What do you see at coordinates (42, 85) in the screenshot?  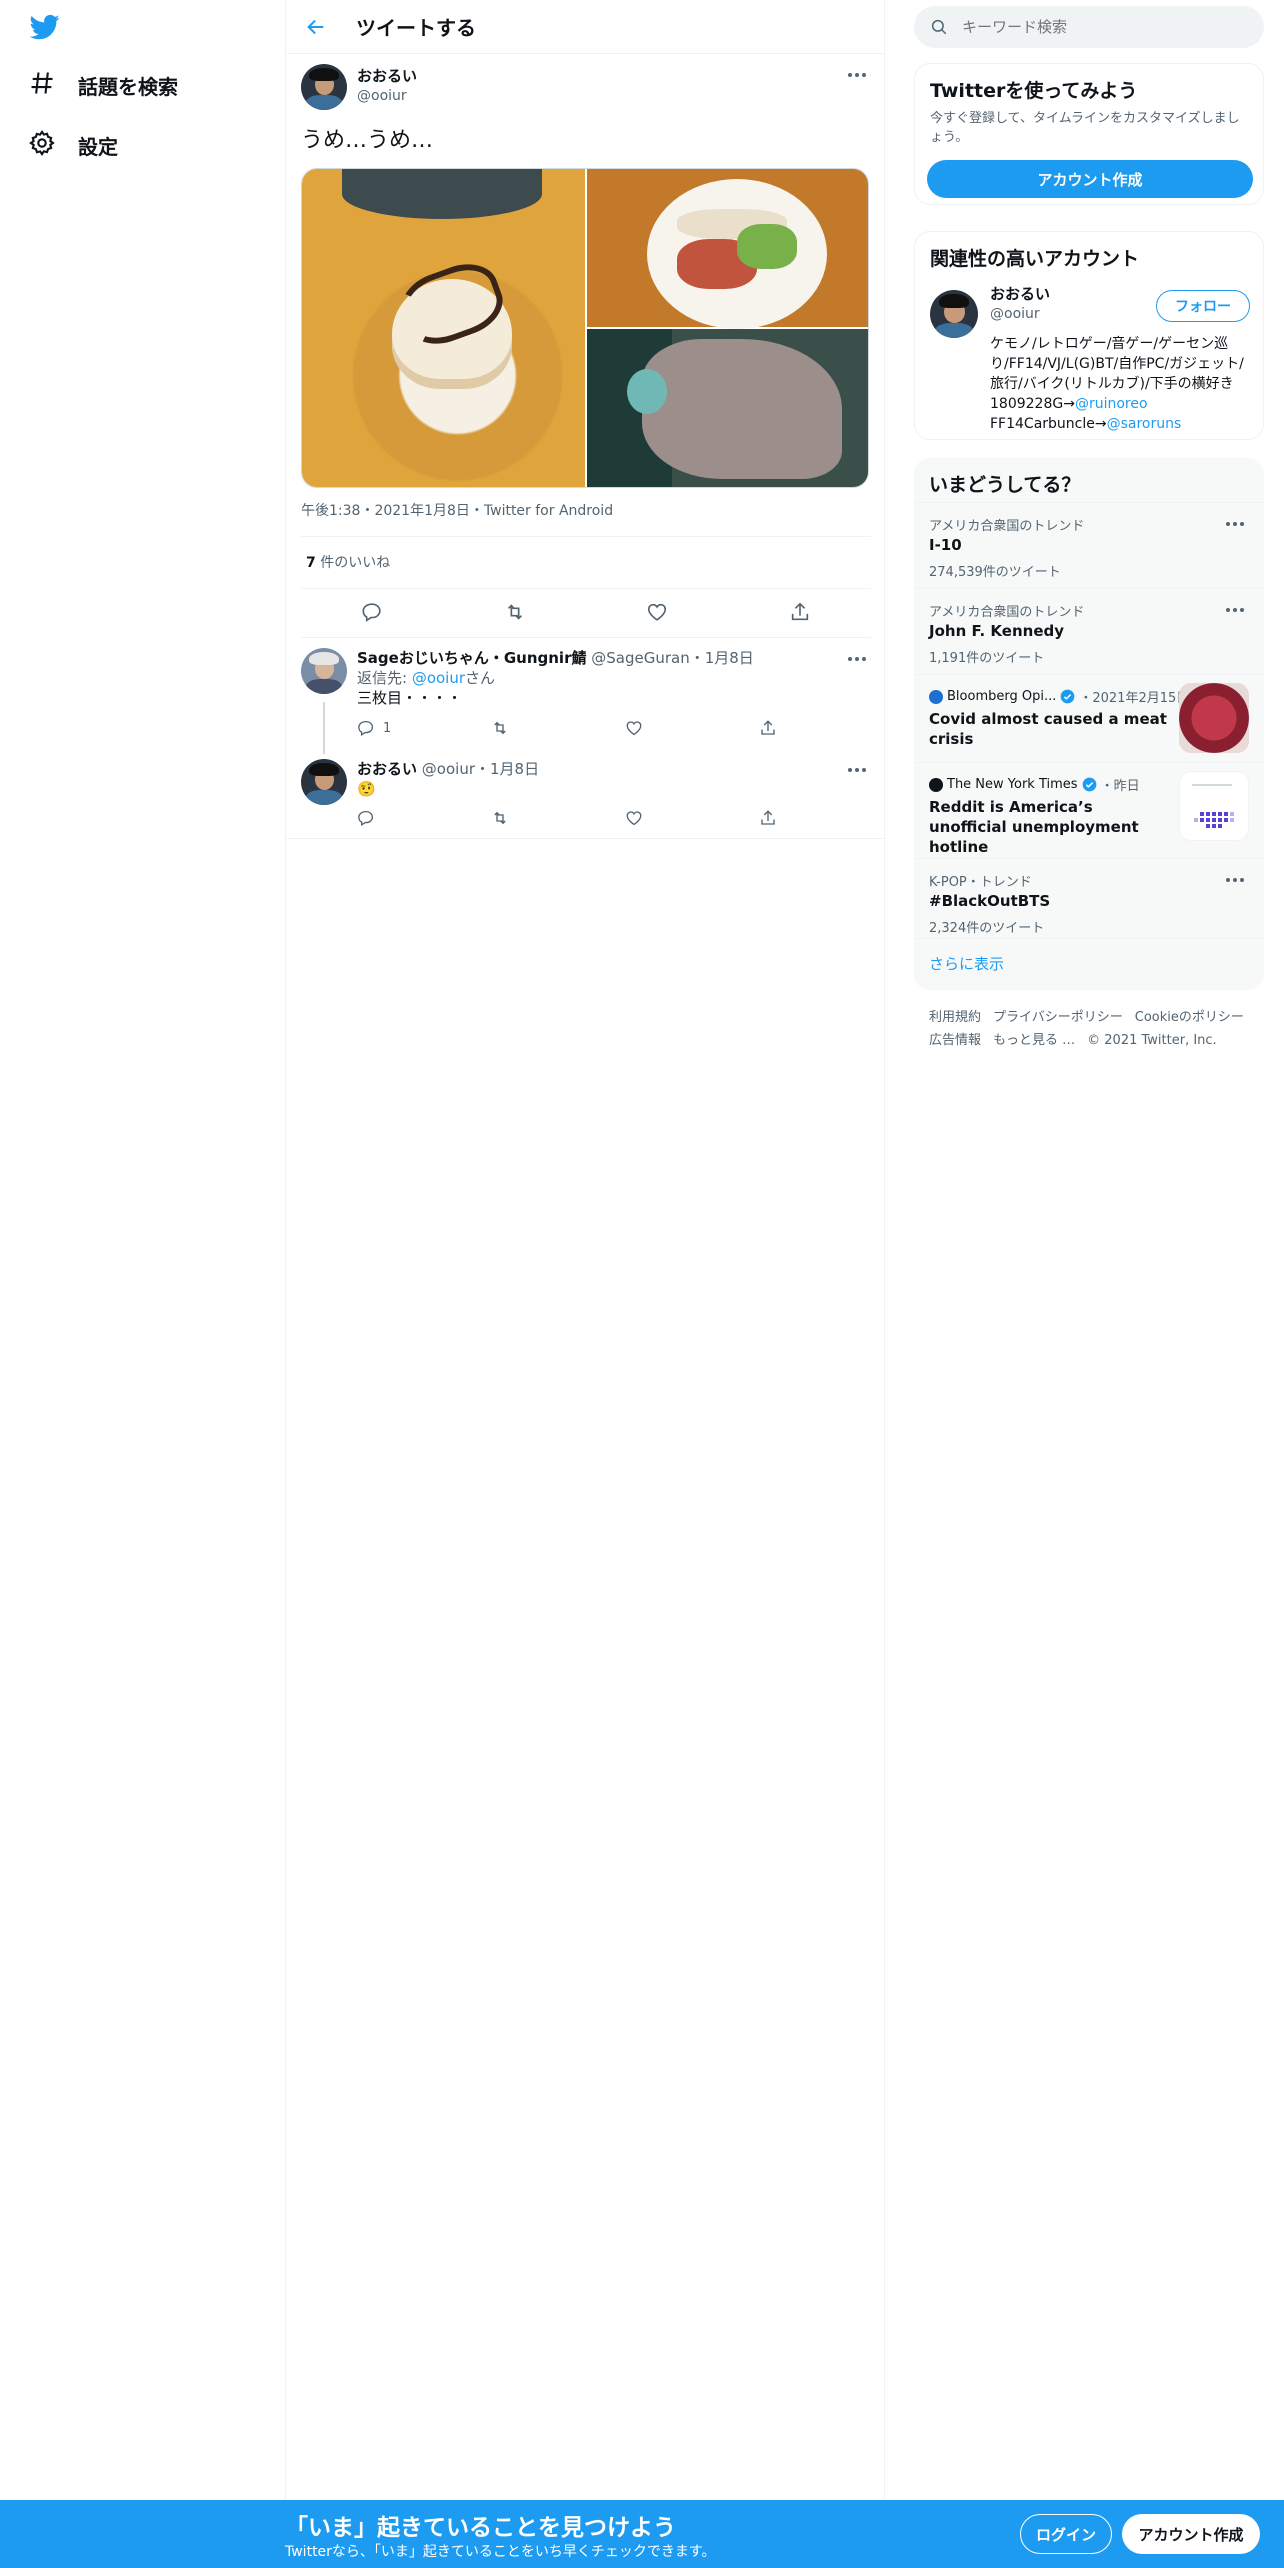 I see `hashtag-icon` at bounding box center [42, 85].